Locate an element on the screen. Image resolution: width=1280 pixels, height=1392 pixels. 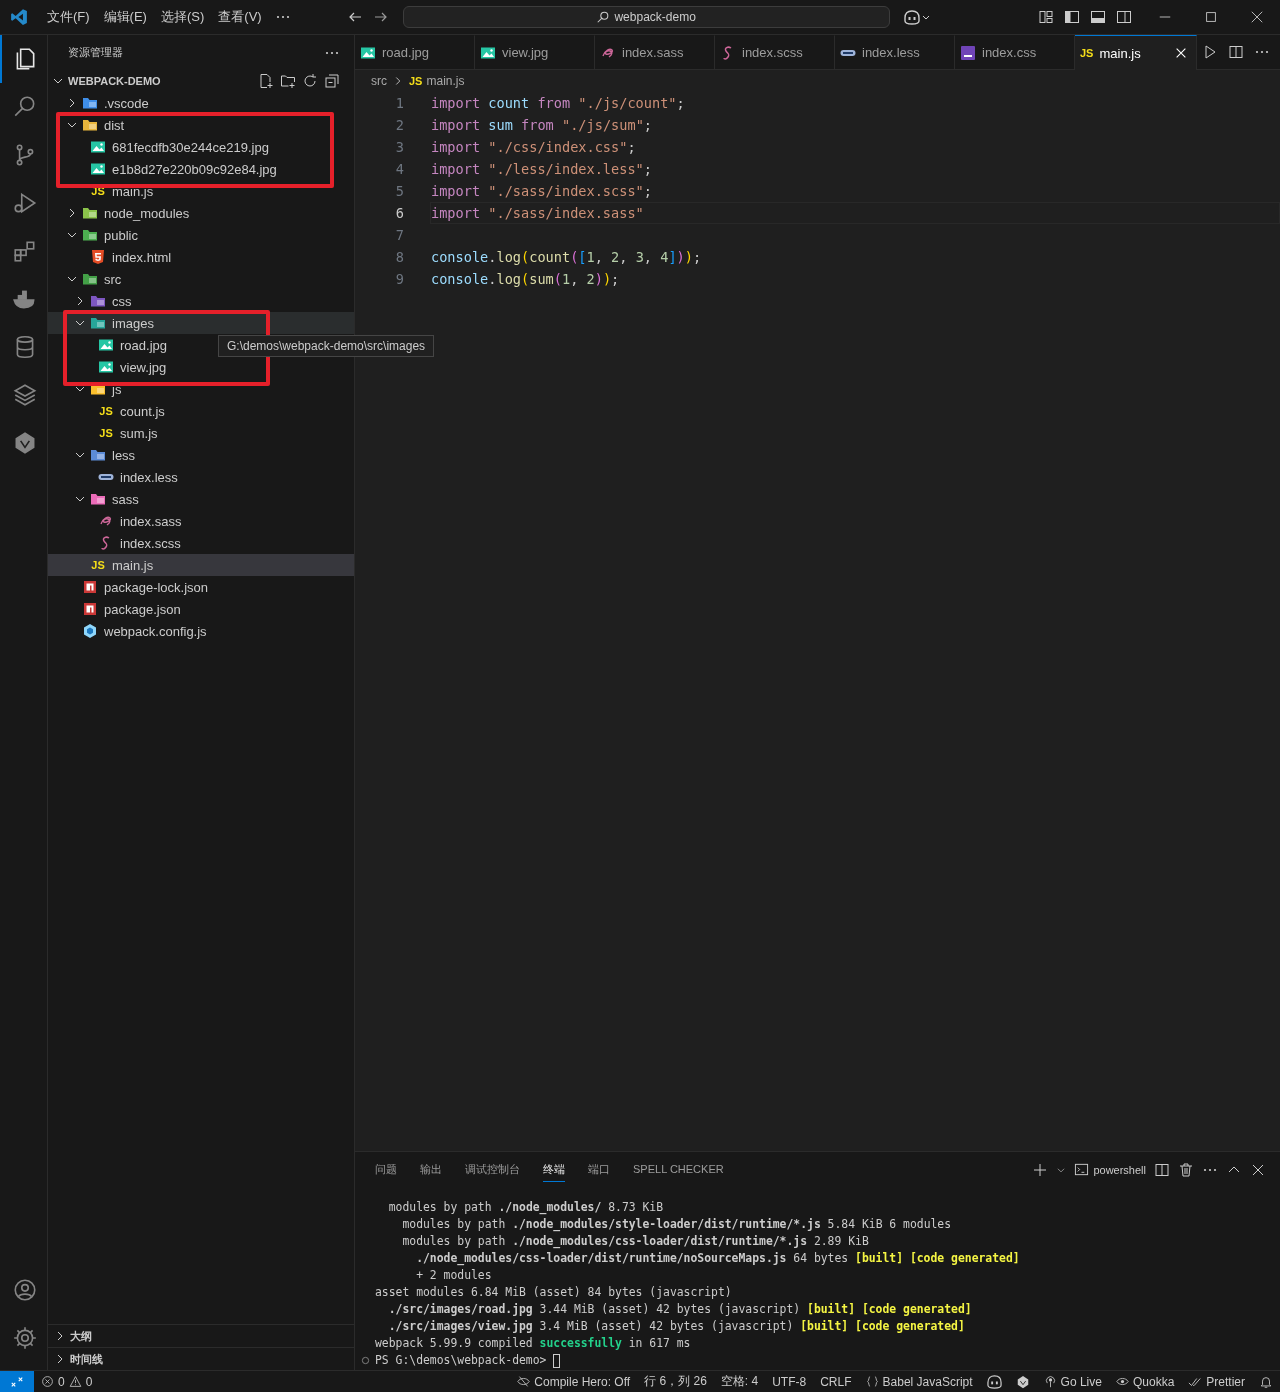
run-icon is located at coordinates (1210, 52).